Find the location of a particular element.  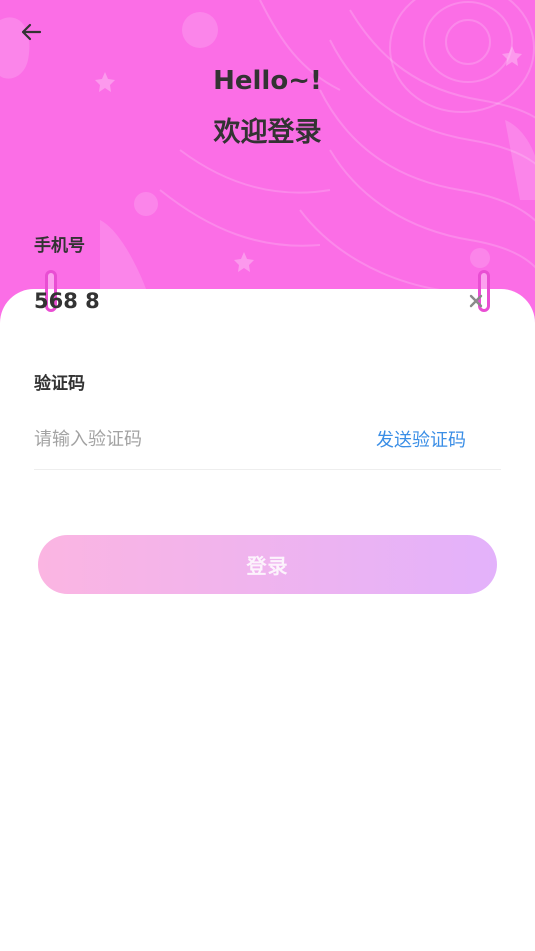

close-icon is located at coordinates (476, 301).